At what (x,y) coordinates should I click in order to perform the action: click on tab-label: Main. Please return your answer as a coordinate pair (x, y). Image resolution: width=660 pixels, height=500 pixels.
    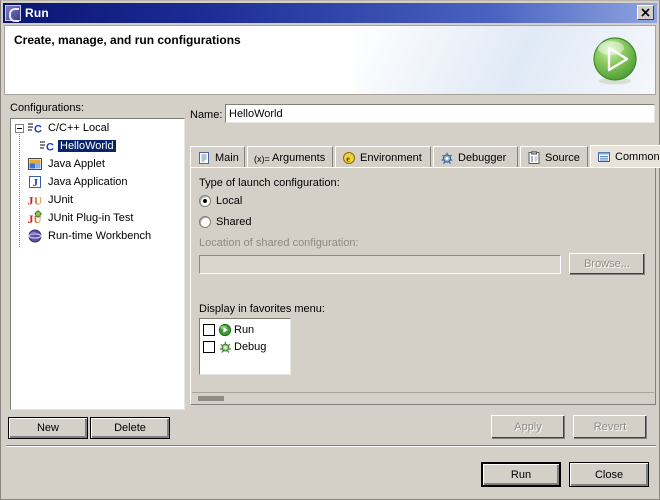
    Looking at the image, I should click on (227, 157).